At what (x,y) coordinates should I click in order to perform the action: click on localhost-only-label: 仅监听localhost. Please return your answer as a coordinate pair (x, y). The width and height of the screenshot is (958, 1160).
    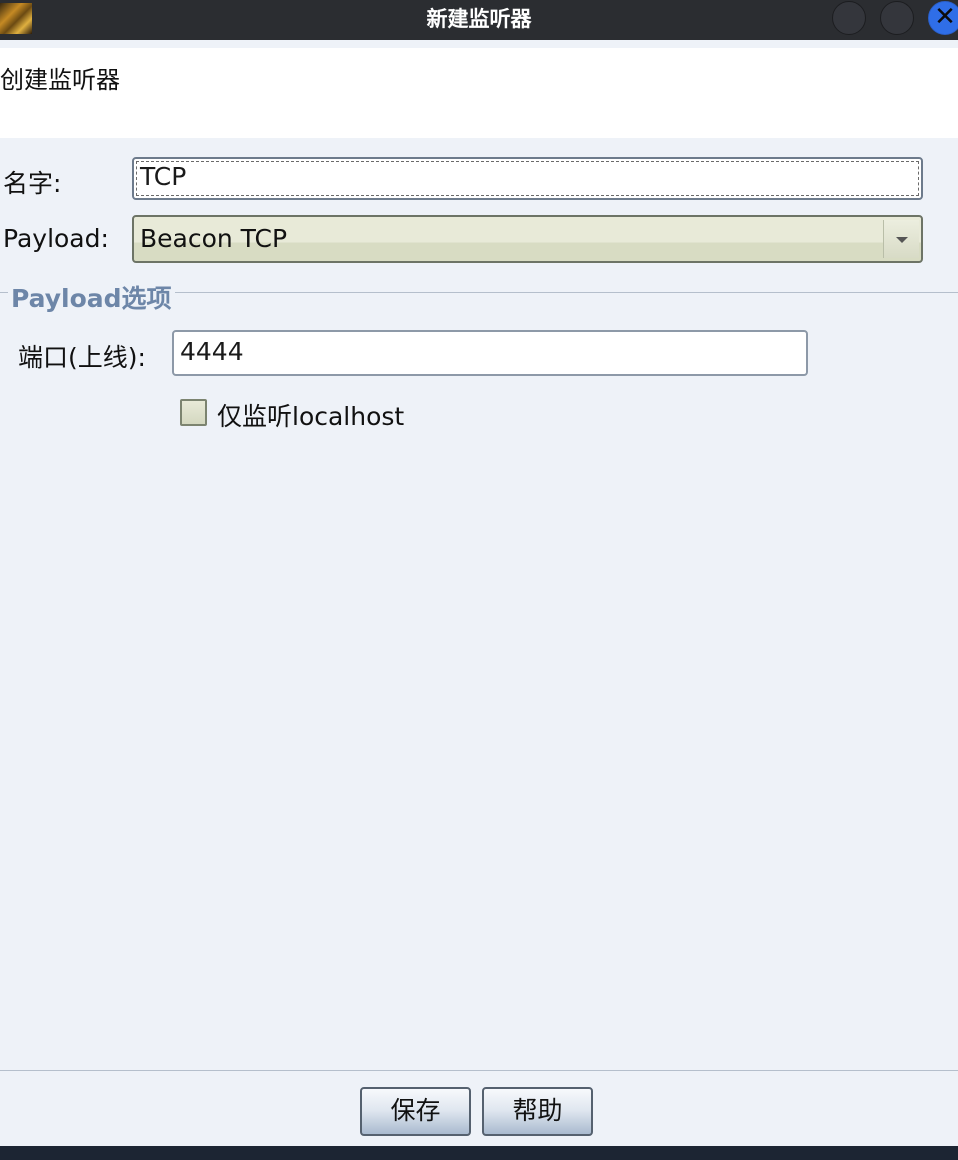
    Looking at the image, I should click on (310, 415).